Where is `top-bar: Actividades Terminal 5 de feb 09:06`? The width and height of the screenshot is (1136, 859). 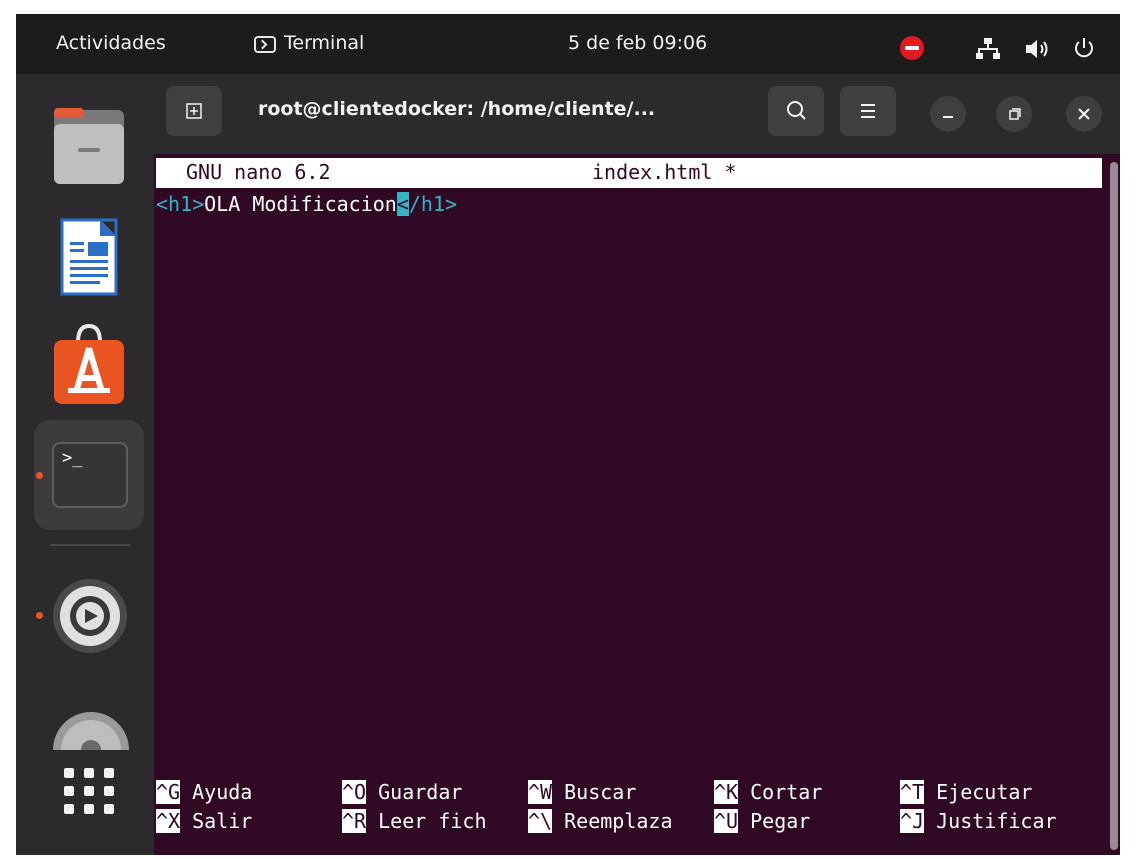 top-bar: Actividades Terminal 5 de feb 09:06 is located at coordinates (568, 44).